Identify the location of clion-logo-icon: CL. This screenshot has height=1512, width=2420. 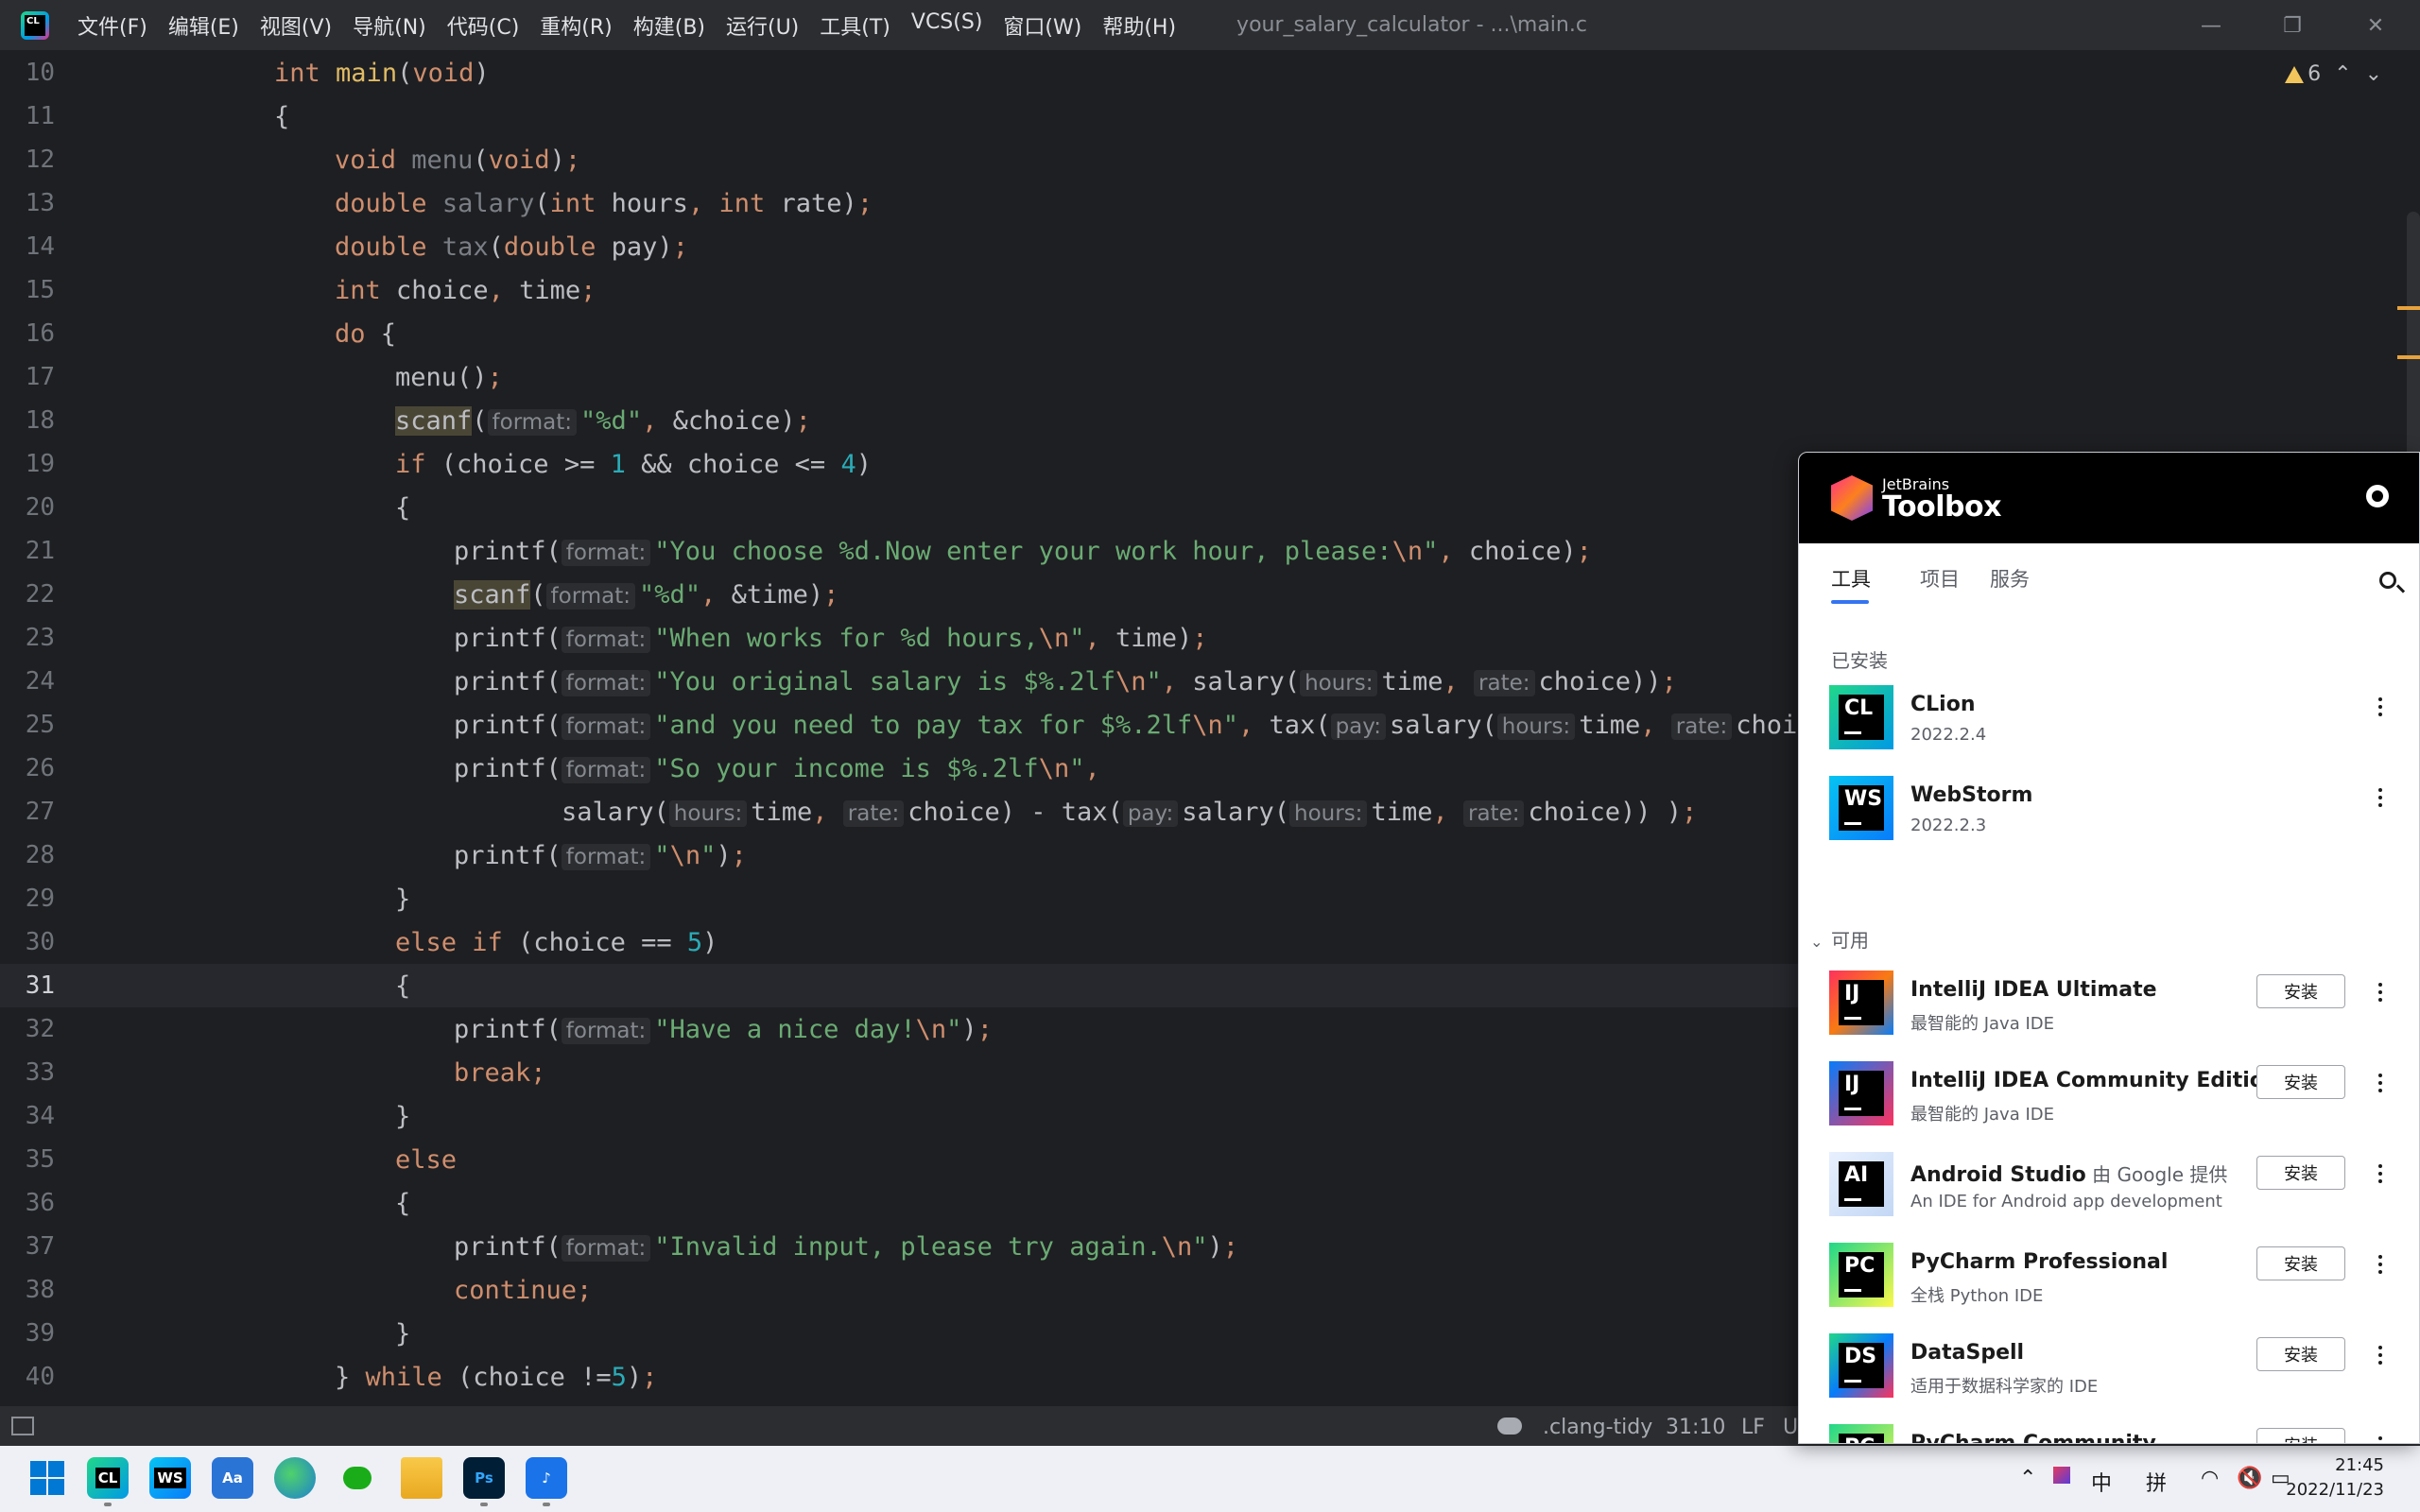
(35, 25).